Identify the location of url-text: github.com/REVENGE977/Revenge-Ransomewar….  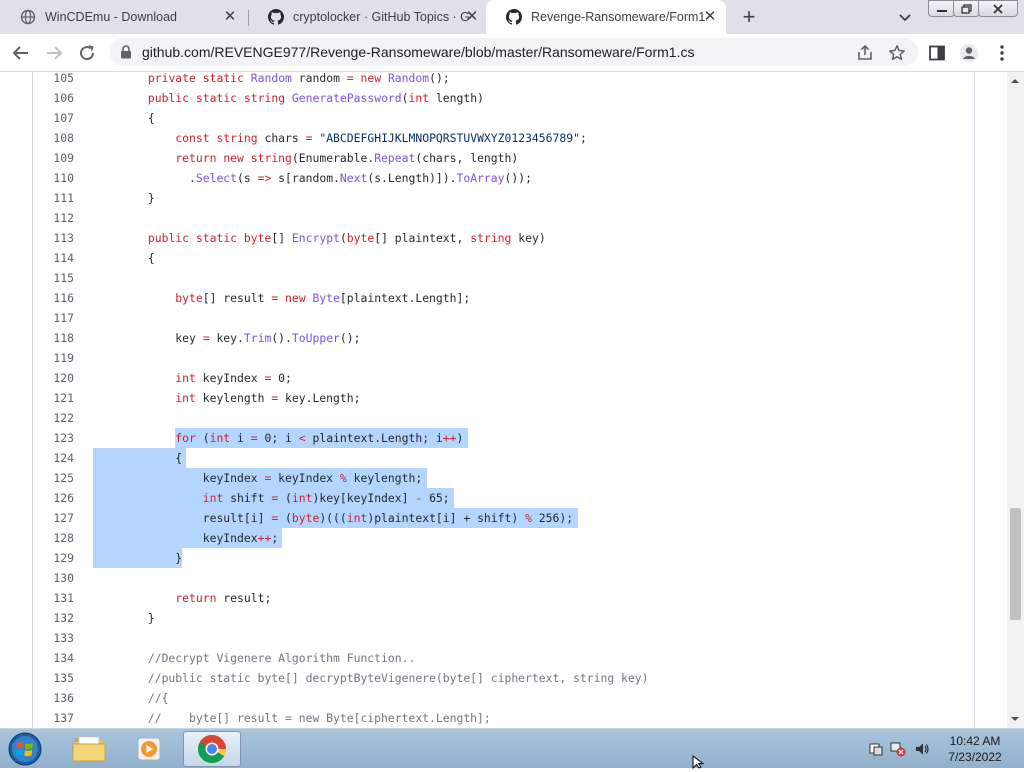
(418, 52).